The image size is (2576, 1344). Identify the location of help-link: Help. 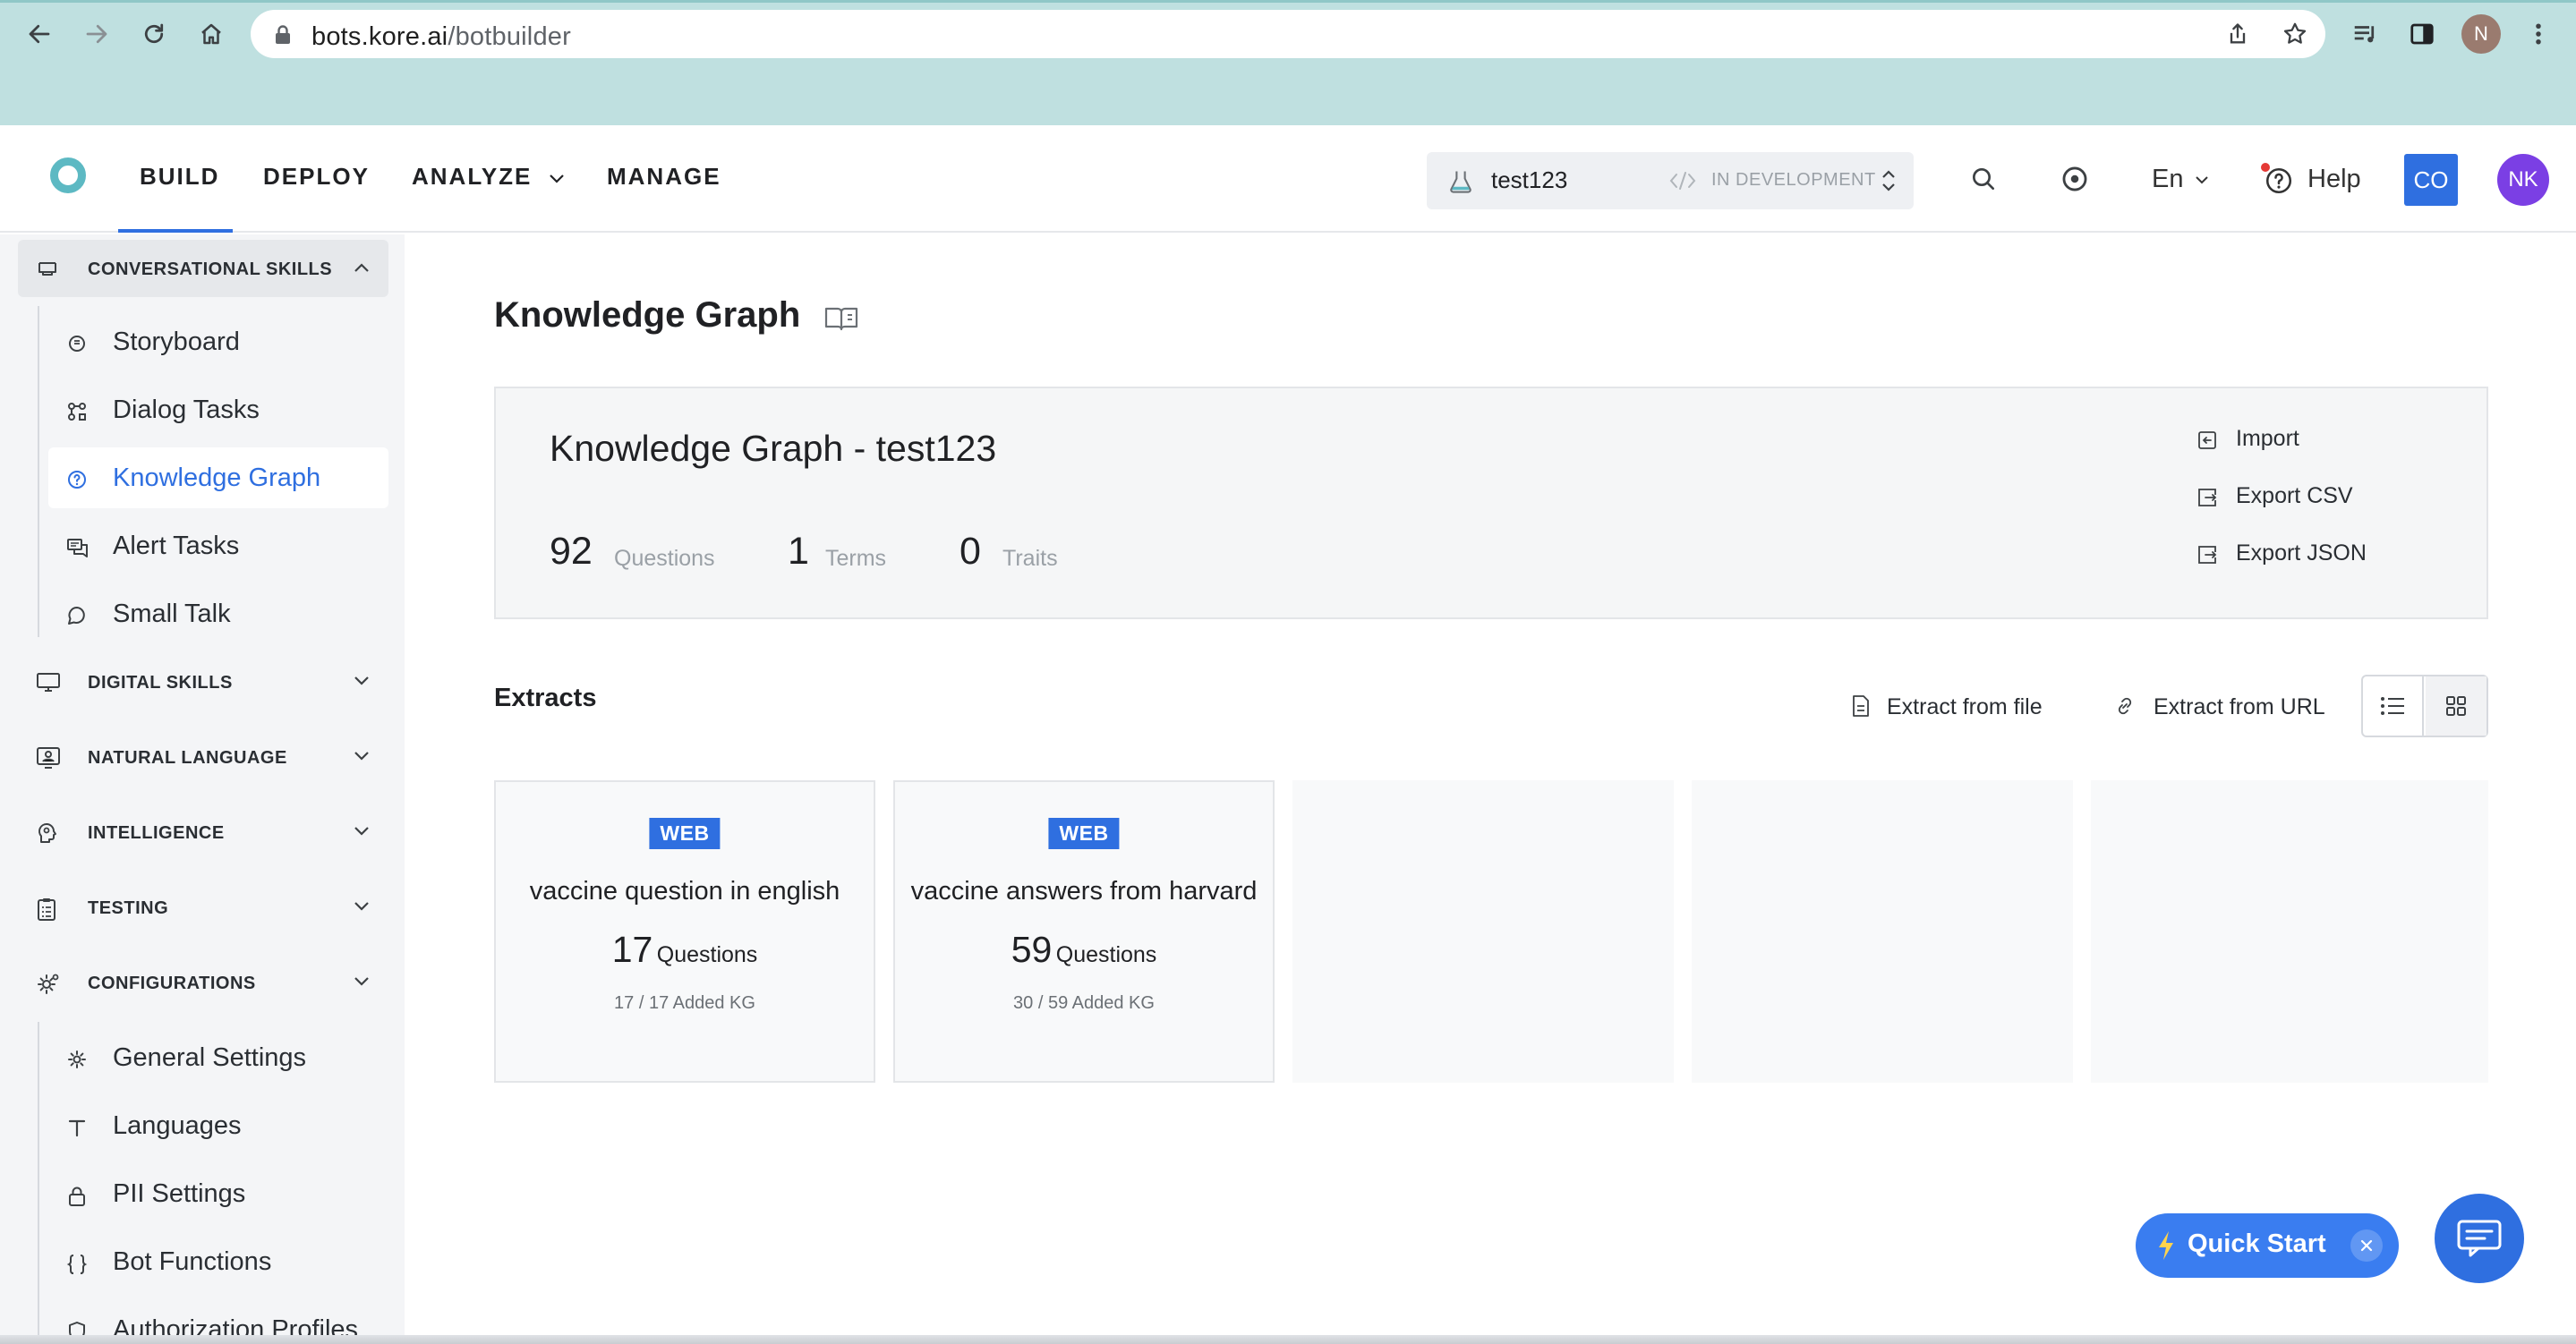
(2334, 179).